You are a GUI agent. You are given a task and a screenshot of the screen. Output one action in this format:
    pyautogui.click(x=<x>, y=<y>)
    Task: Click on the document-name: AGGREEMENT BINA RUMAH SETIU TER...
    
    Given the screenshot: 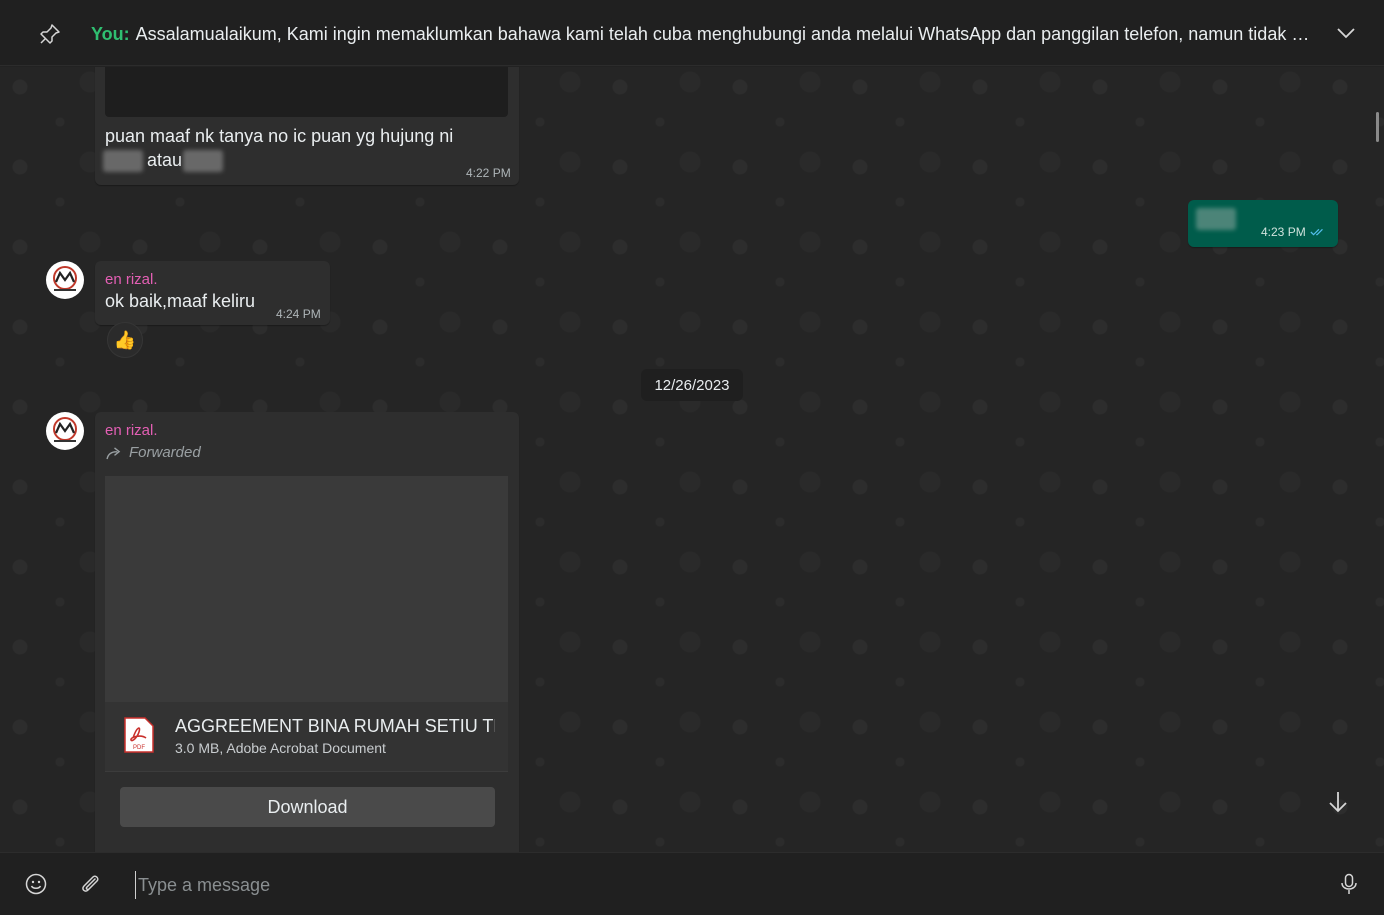 What is the action you would take?
    pyautogui.click(x=335, y=726)
    